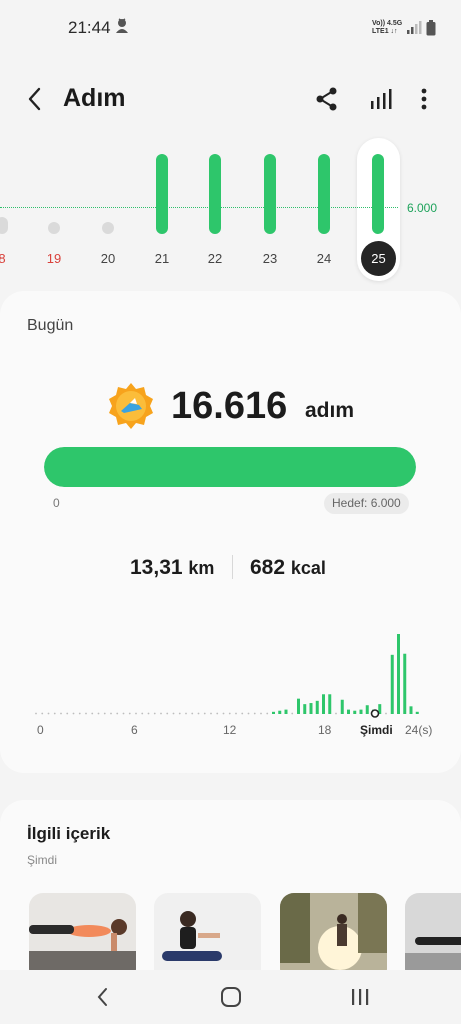 This screenshot has width=461, height=1024. I want to click on day-label: 8, so click(8, 258).